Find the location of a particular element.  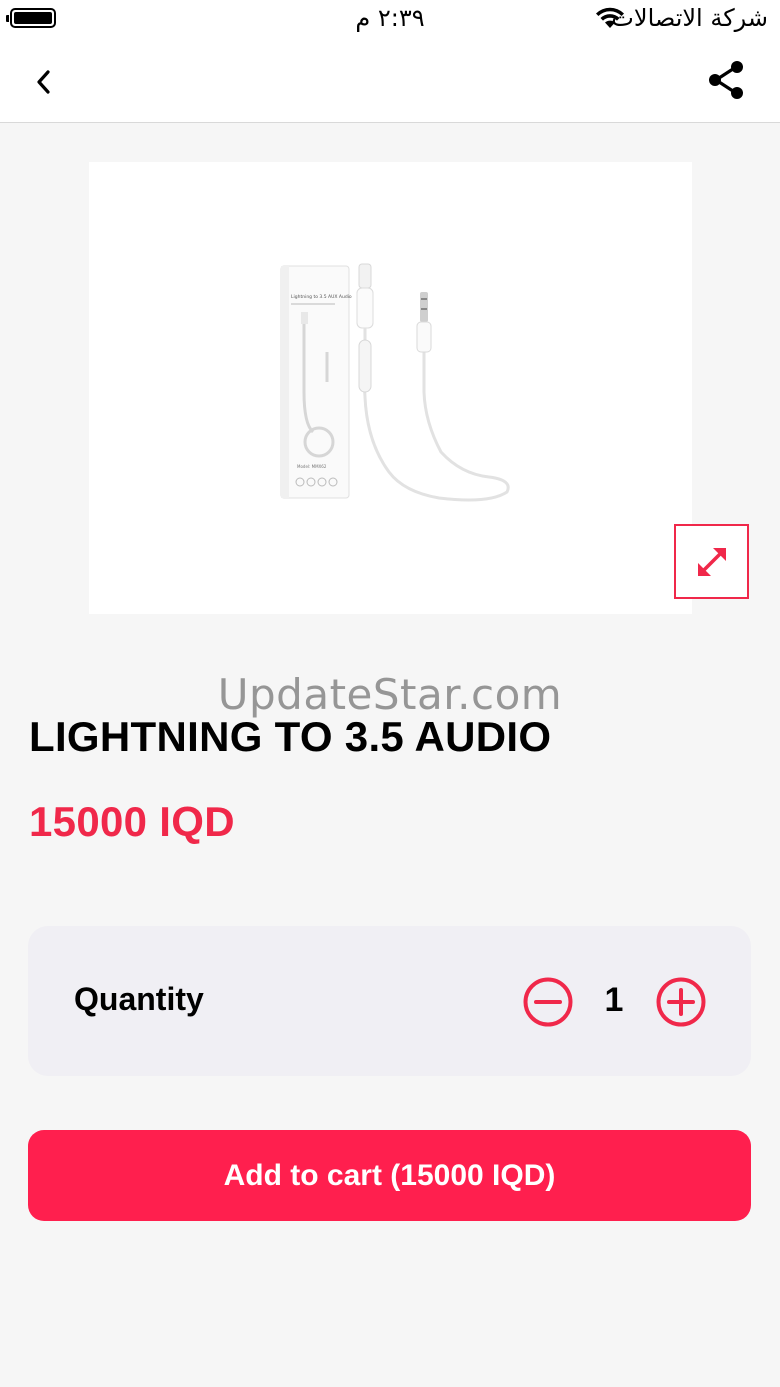

status-bar: ٢:٣٩ م شركة الاتصالات is located at coordinates (390, 20).